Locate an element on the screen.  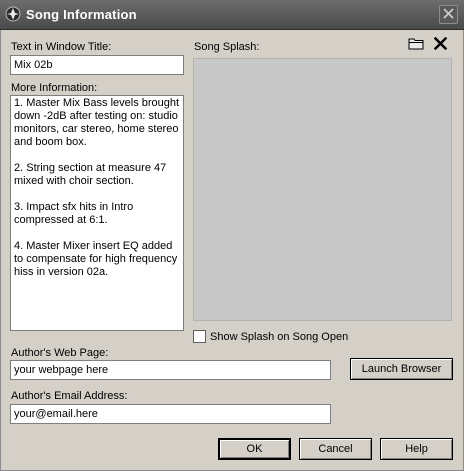
author-email-input: your@email.here is located at coordinates (170, 414).